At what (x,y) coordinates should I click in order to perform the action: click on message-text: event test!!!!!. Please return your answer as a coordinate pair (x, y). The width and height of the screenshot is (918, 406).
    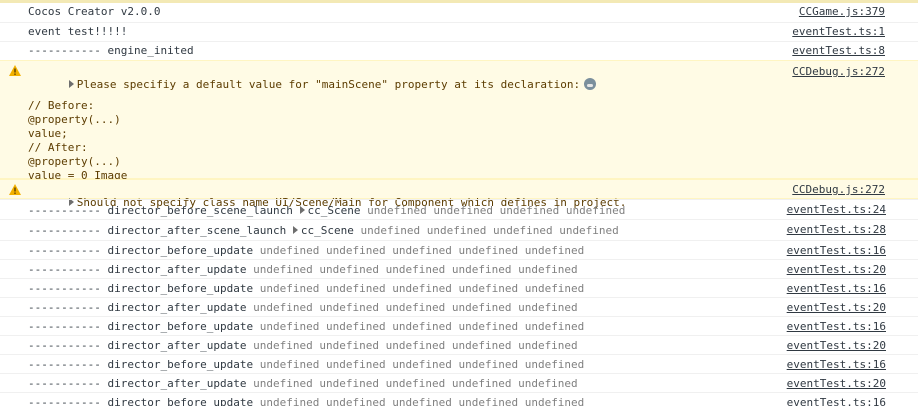
    Looking at the image, I should click on (78, 31).